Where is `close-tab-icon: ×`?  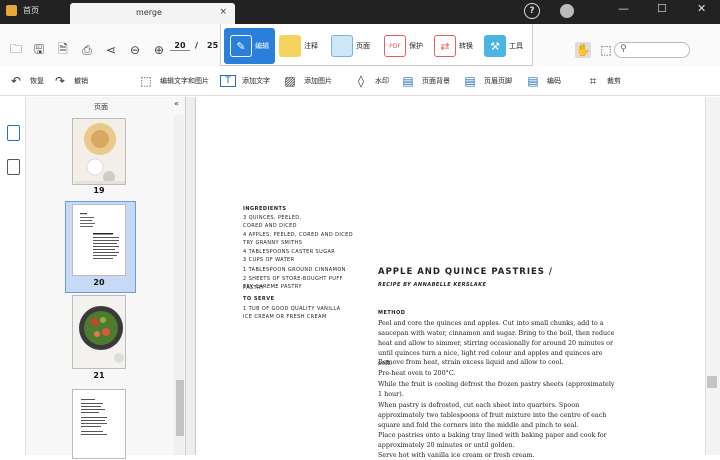
close-tab-icon: × is located at coordinates (223, 12).